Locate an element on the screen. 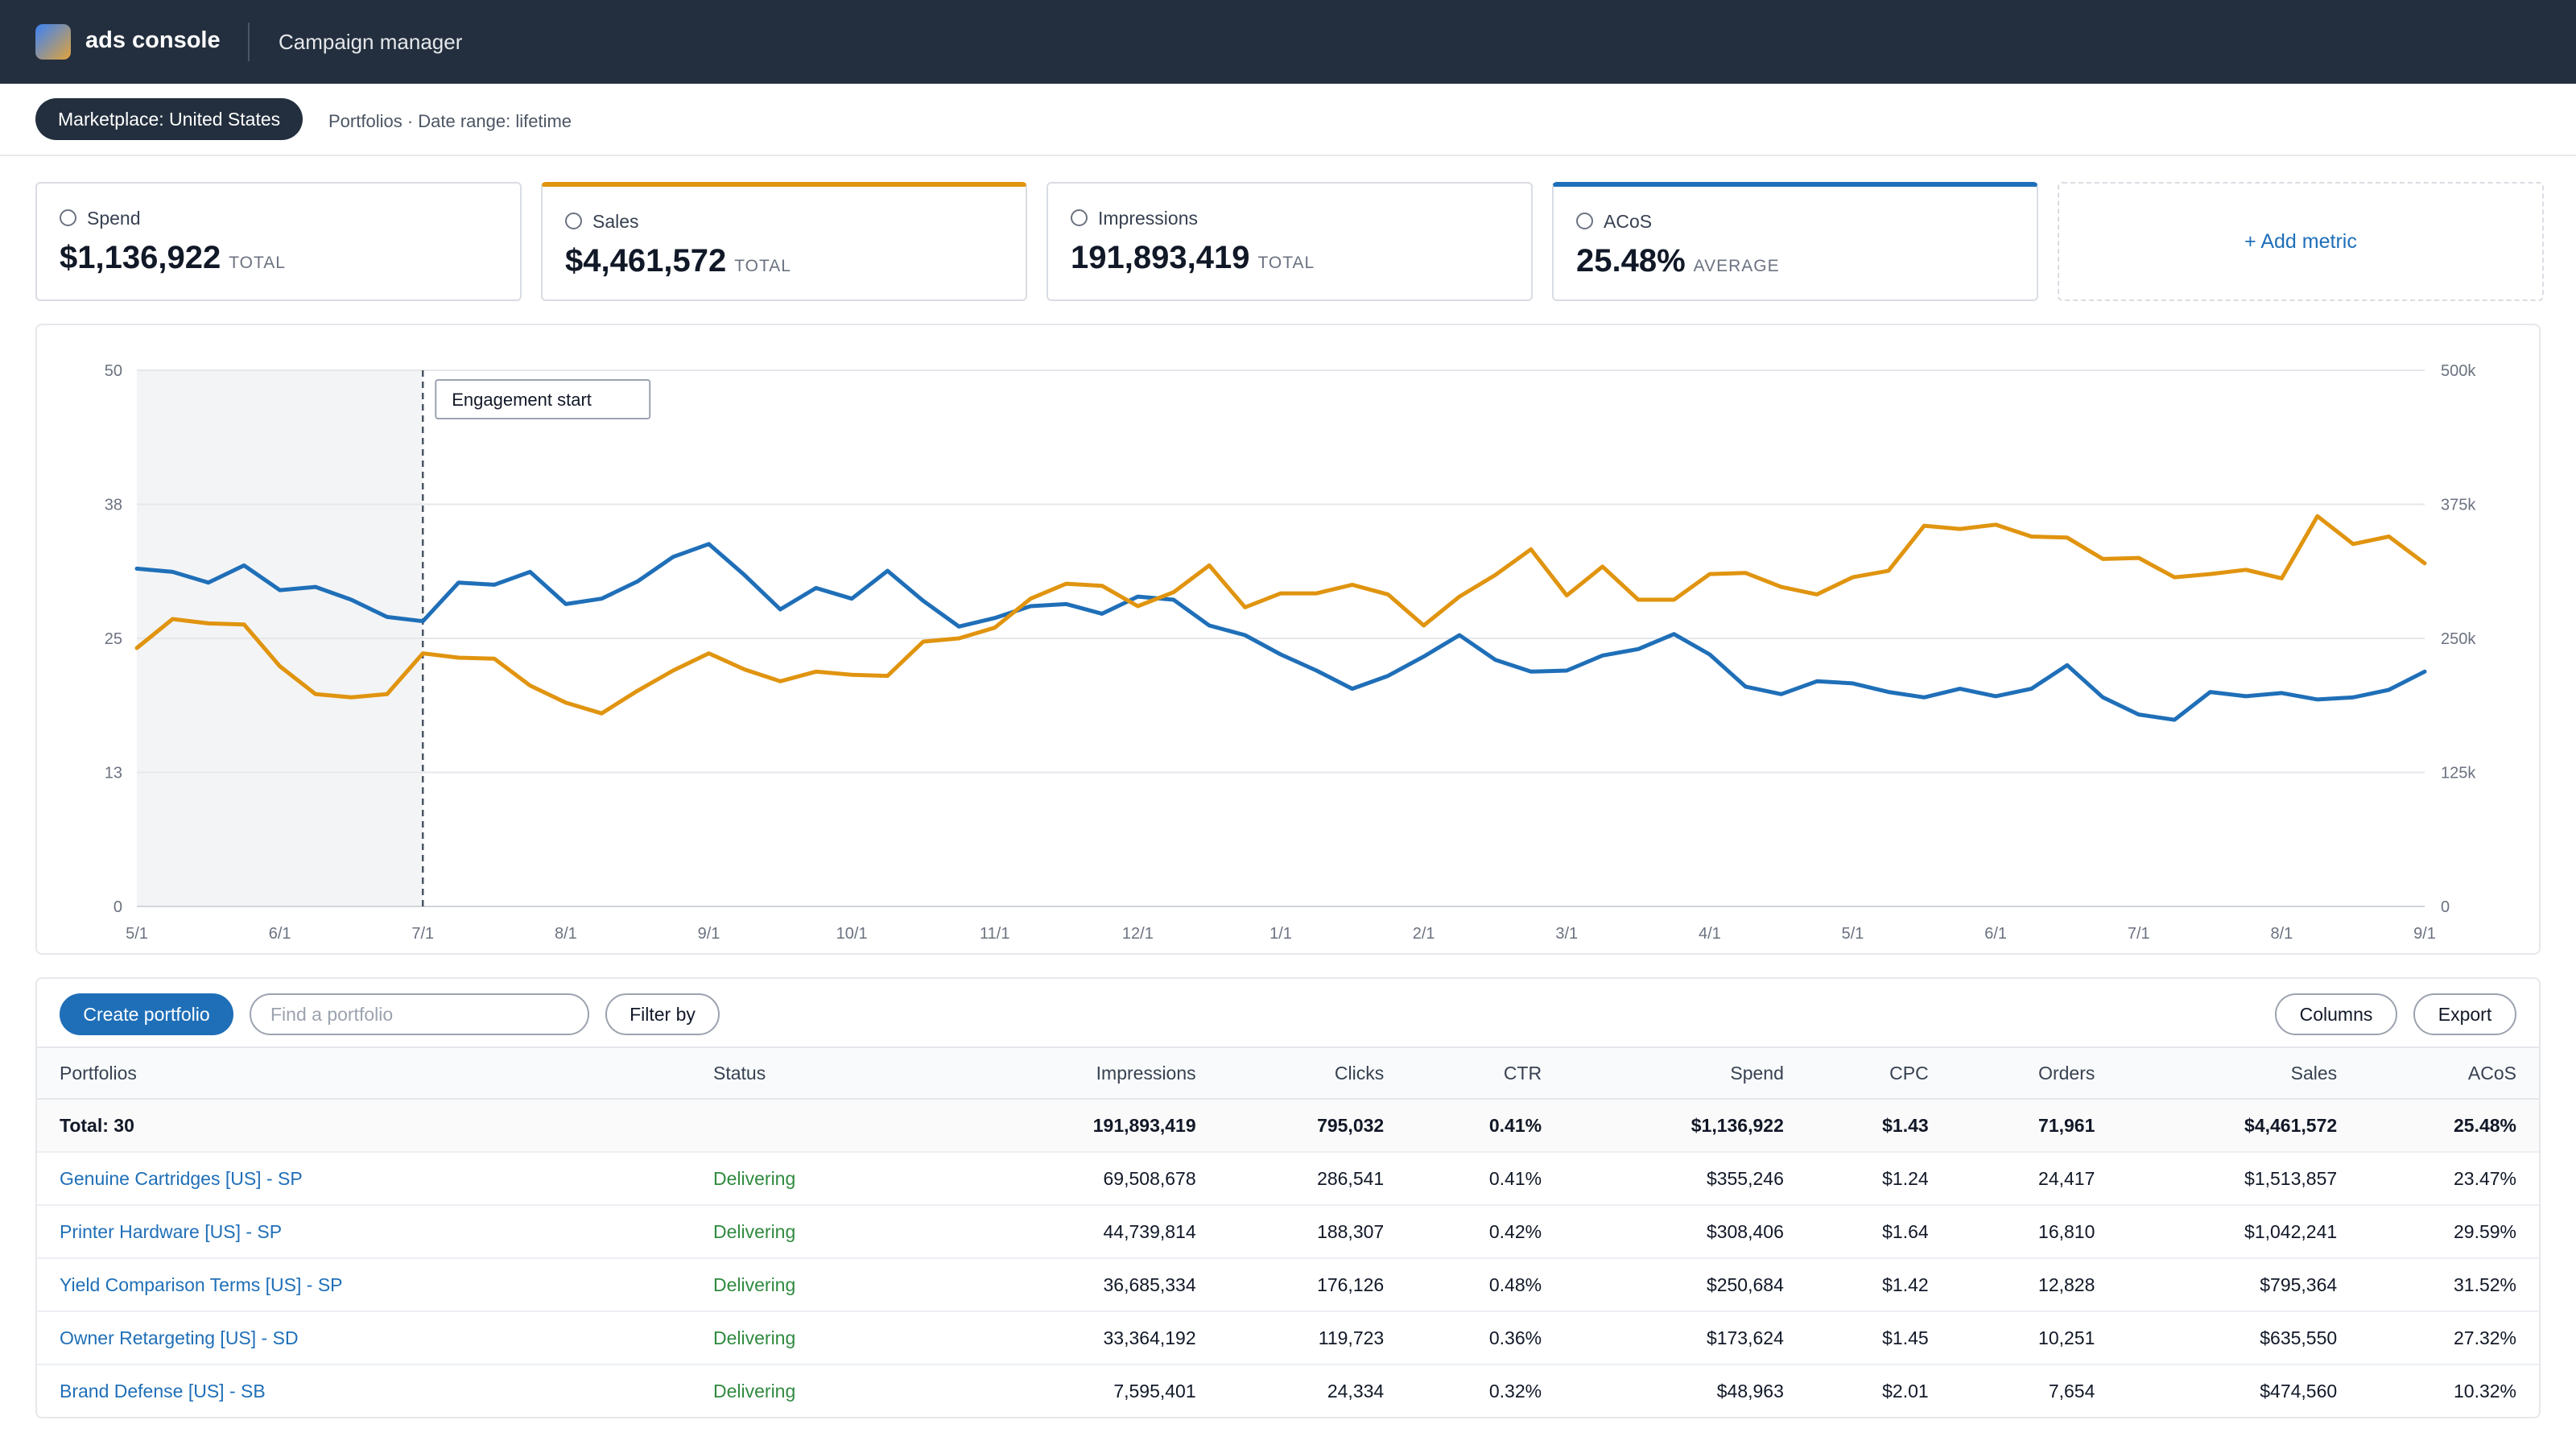 Image resolution: width=2576 pixels, height=1449 pixels. cell-ctr: 0.42% is located at coordinates (1485, 1232).